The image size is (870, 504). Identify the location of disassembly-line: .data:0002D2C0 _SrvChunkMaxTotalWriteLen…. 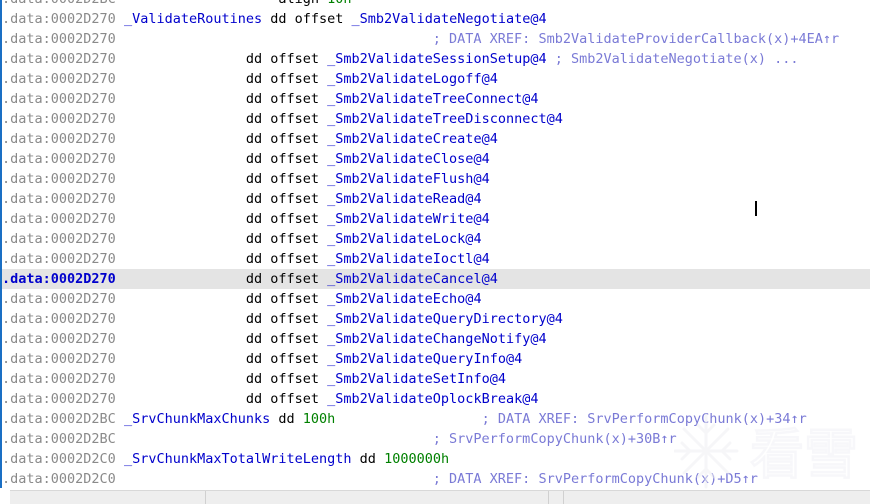
(436, 459).